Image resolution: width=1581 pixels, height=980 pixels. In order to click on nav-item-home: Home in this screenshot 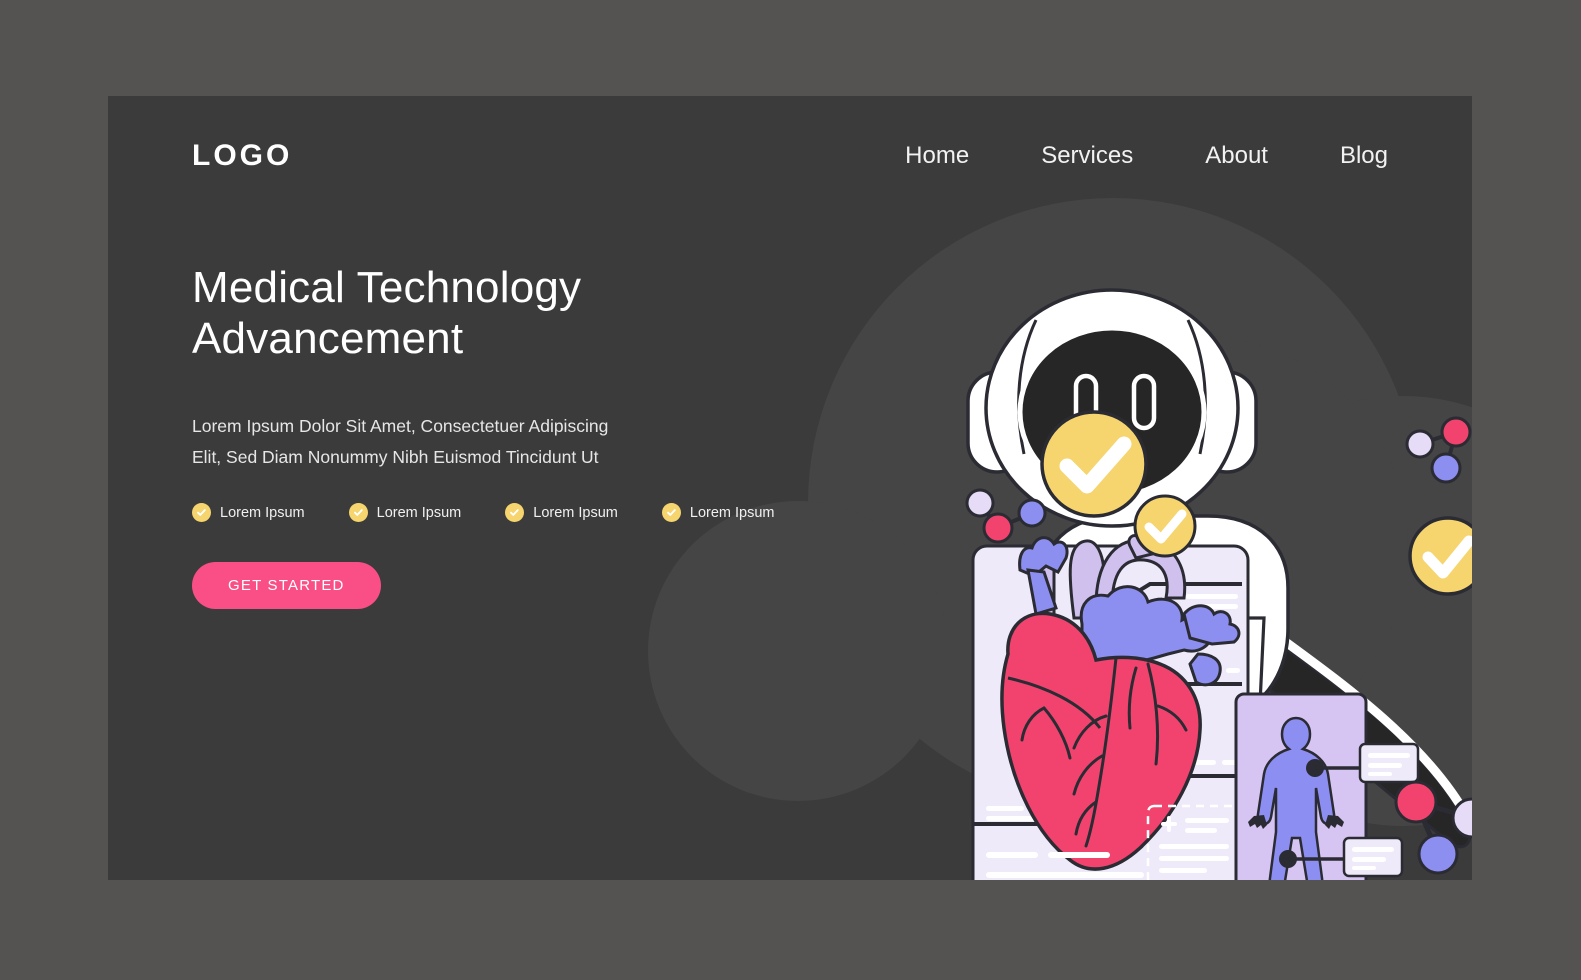, I will do `click(937, 156)`.